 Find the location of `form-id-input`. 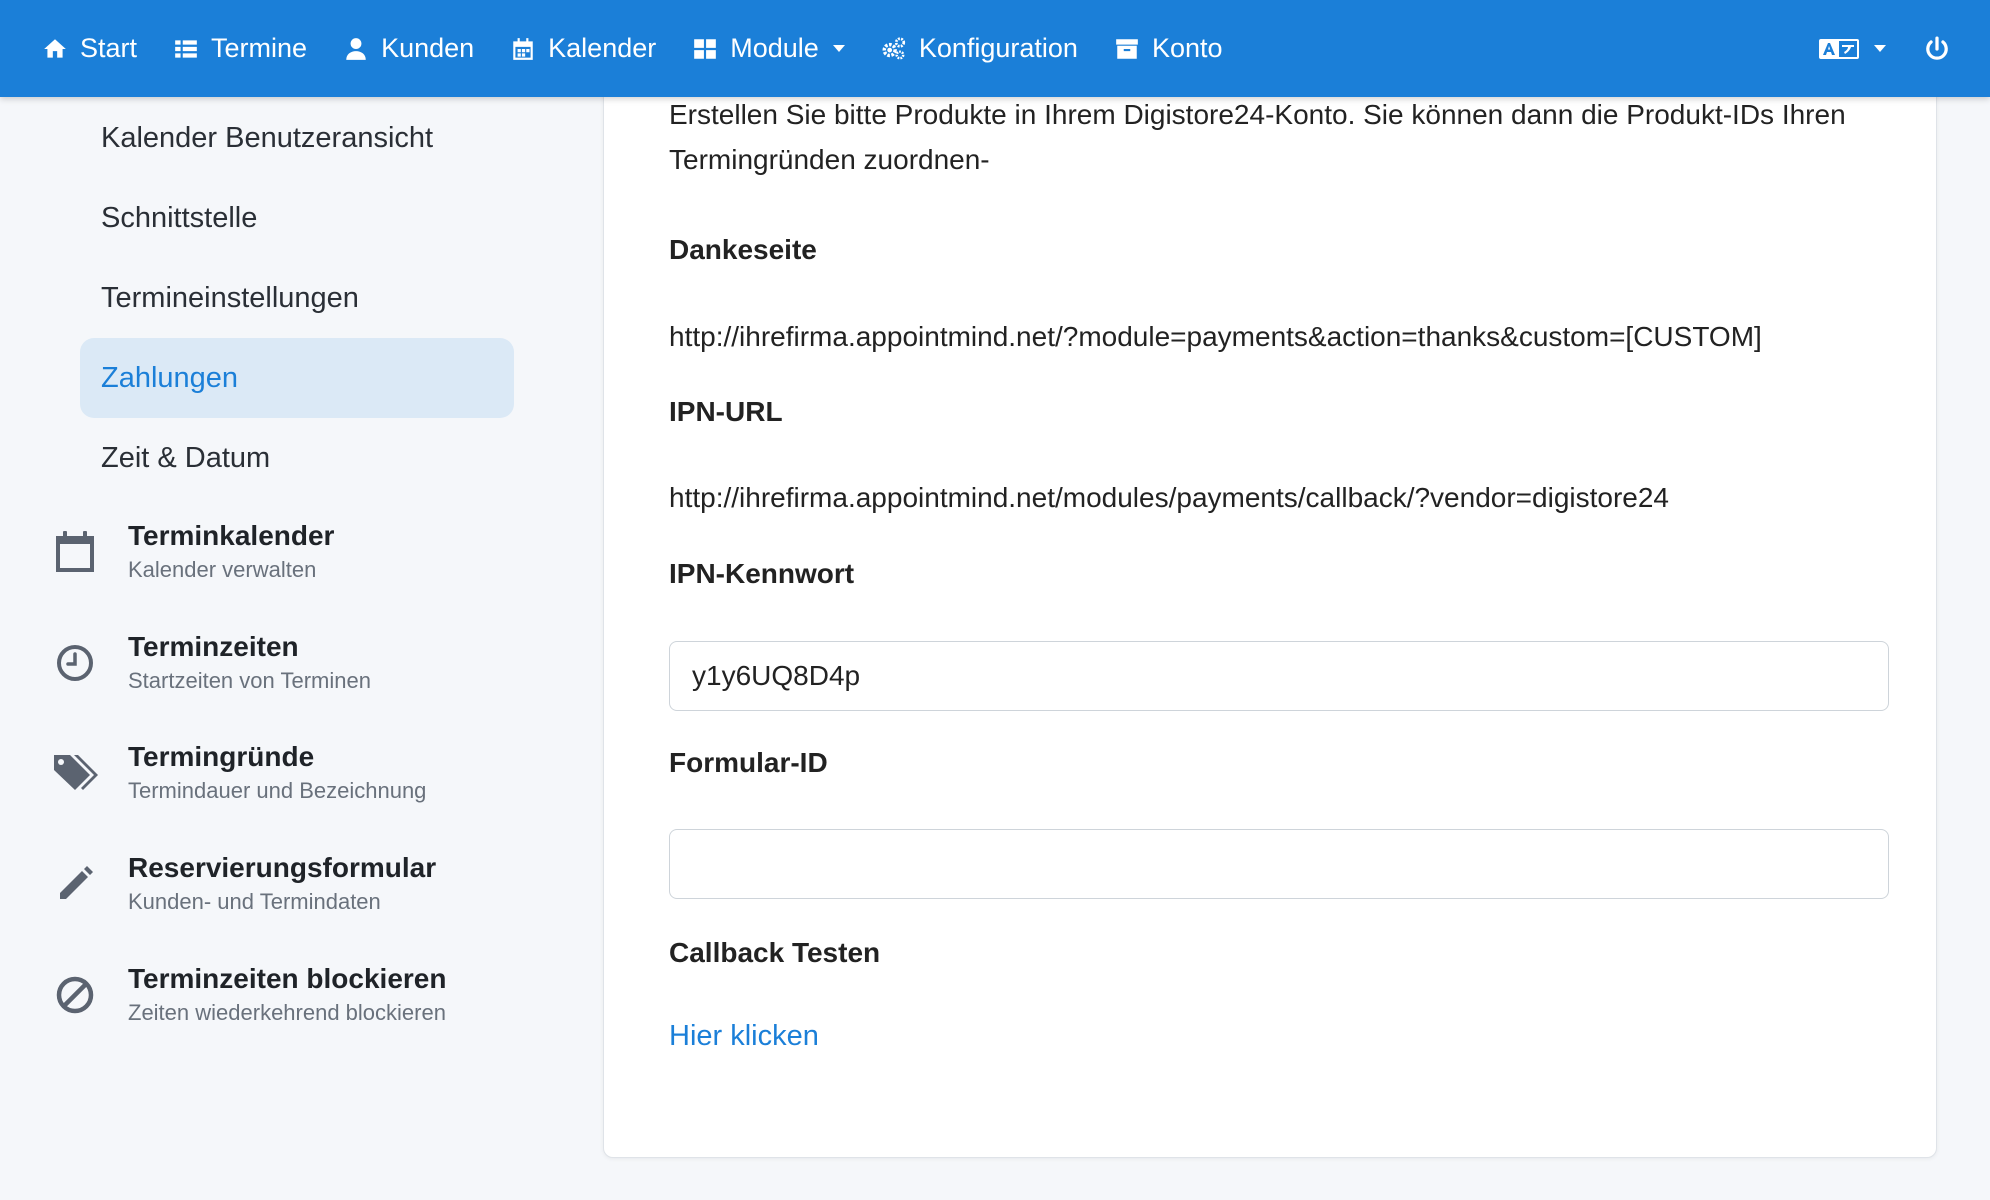

form-id-input is located at coordinates (1279, 864).